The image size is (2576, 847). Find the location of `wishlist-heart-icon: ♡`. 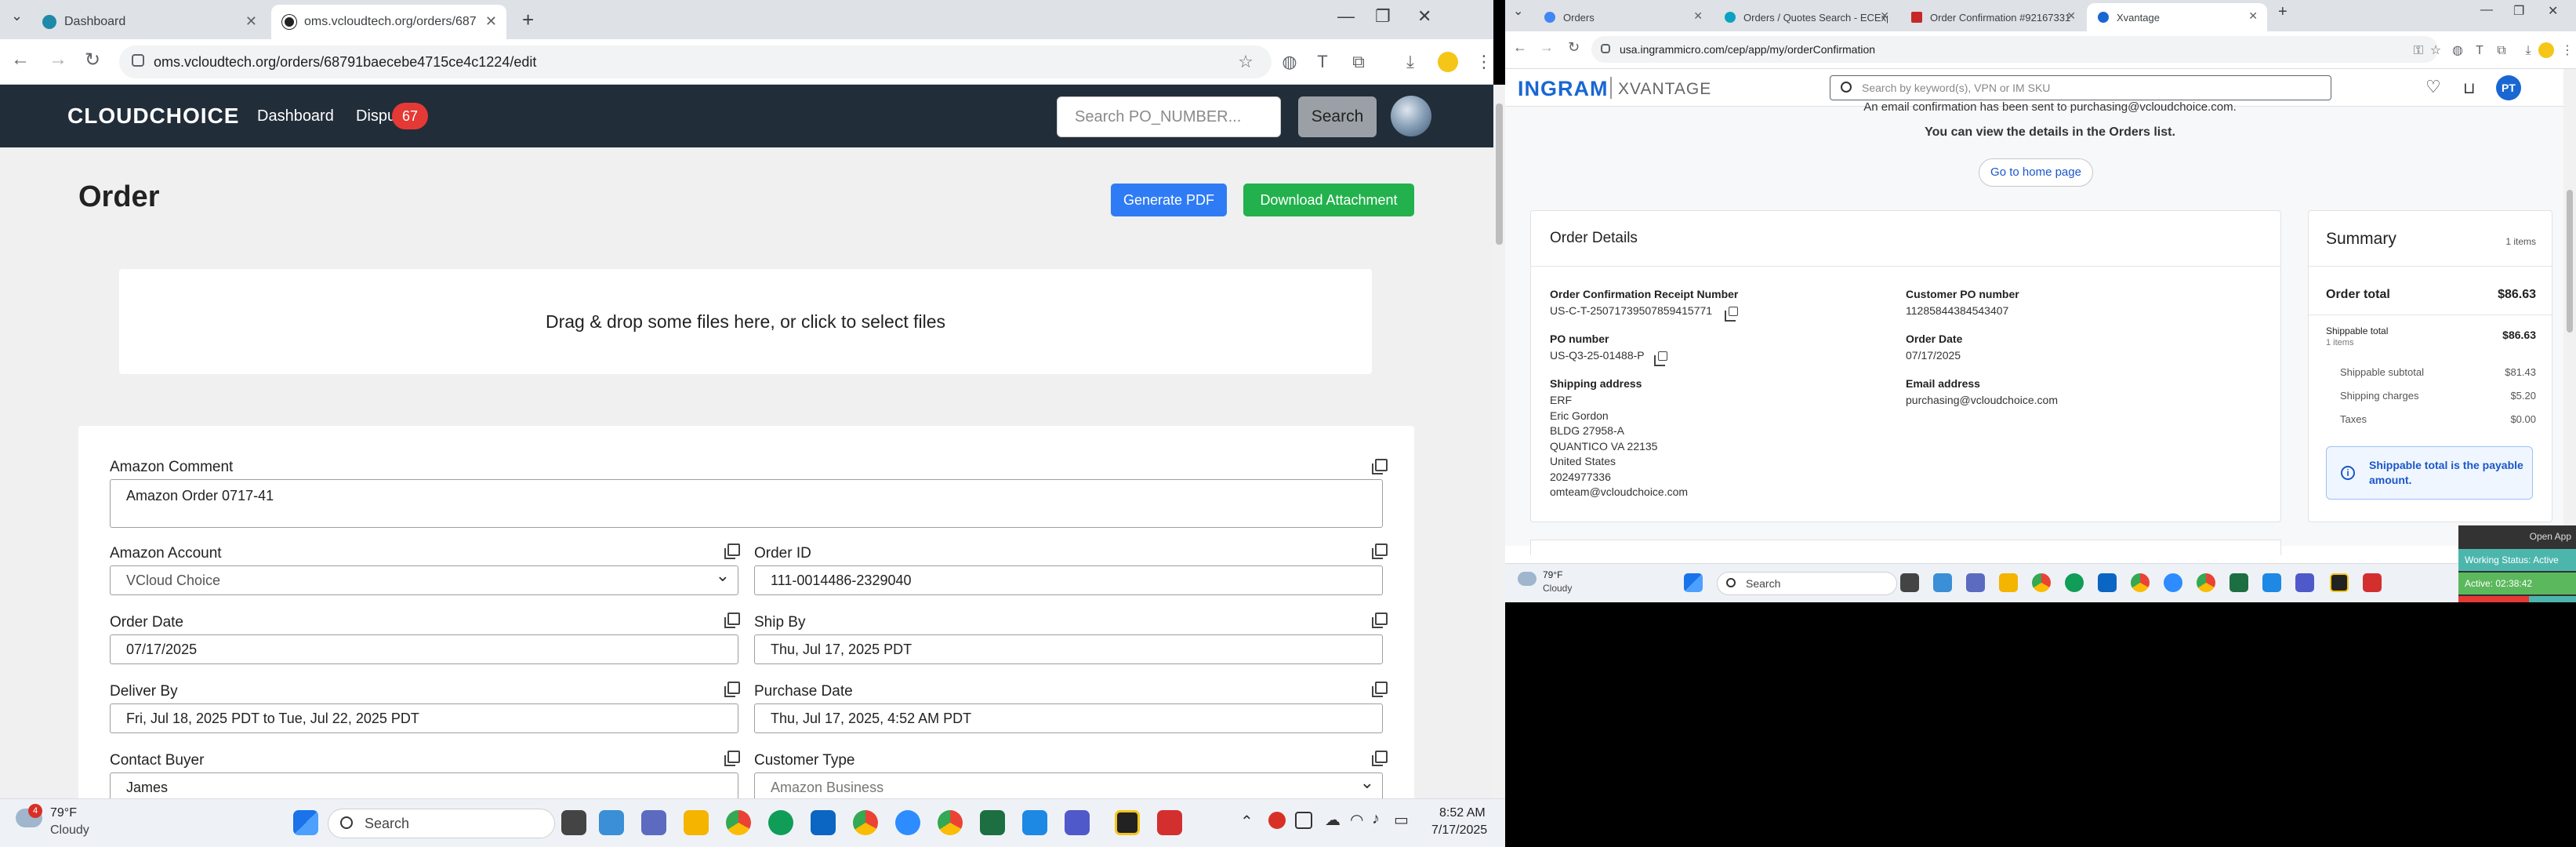

wishlist-heart-icon: ♡ is located at coordinates (2433, 87).